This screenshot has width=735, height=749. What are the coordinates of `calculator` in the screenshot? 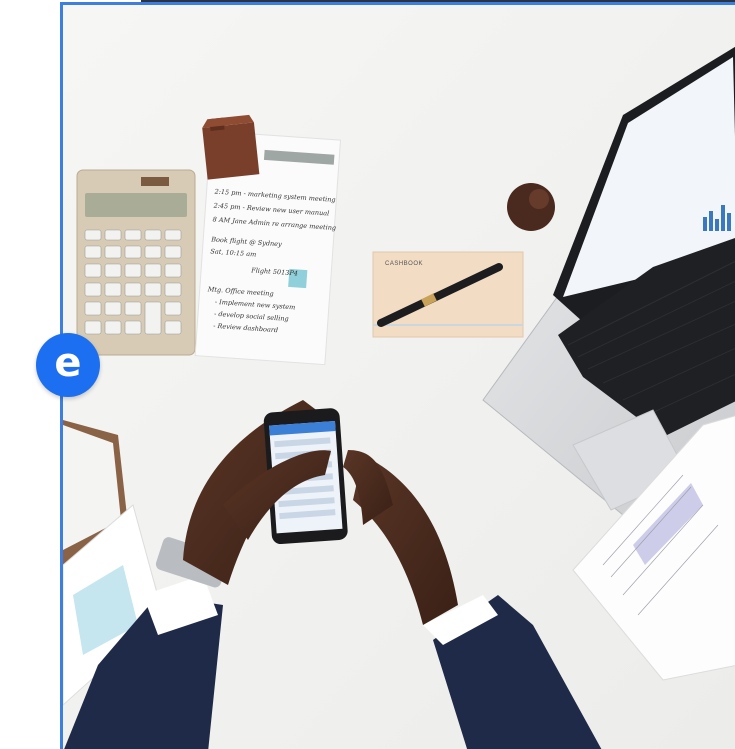 It's located at (136, 262).